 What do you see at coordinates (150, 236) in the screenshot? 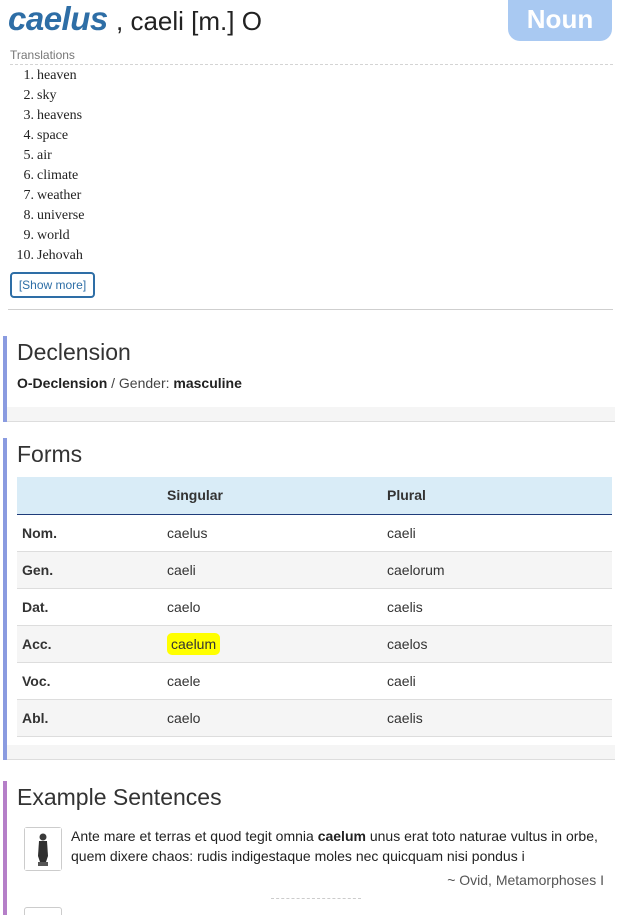
I see `translation-item: 9. world` at bounding box center [150, 236].